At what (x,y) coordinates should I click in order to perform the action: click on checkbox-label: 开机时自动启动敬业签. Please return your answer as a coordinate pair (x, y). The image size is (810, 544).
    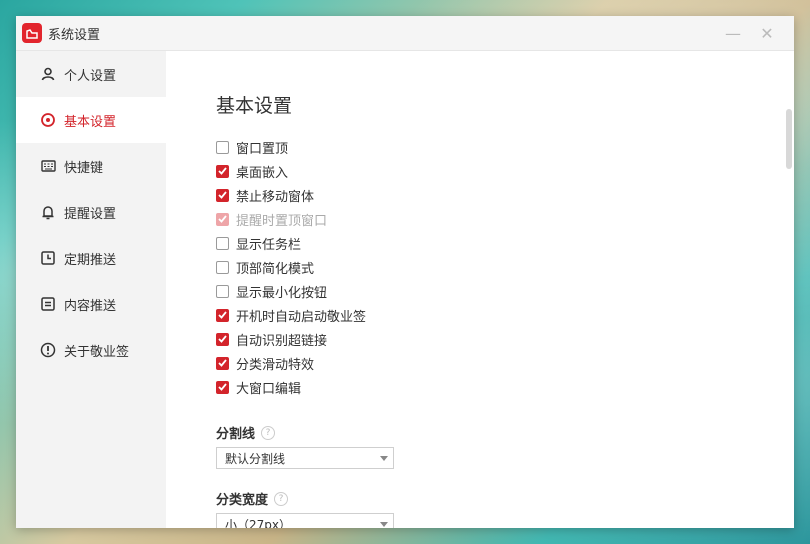
    Looking at the image, I should click on (301, 317).